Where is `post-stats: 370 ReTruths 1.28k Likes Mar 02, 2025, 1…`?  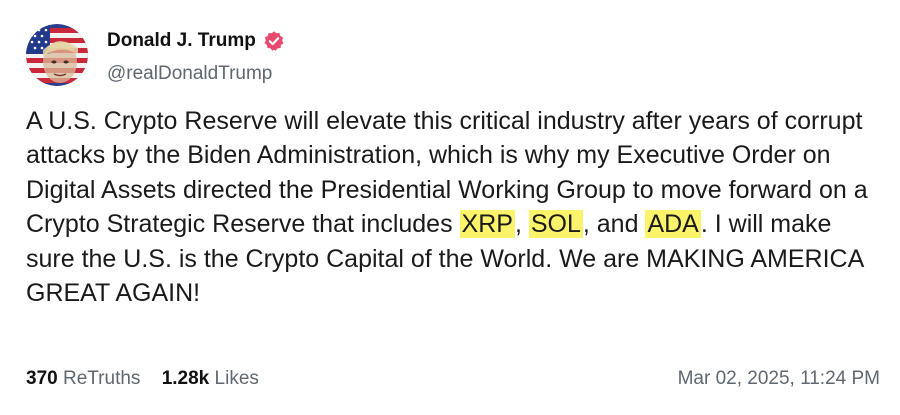
post-stats: 370 ReTruths 1.28k Likes Mar 02, 2025, 1… is located at coordinates (453, 379).